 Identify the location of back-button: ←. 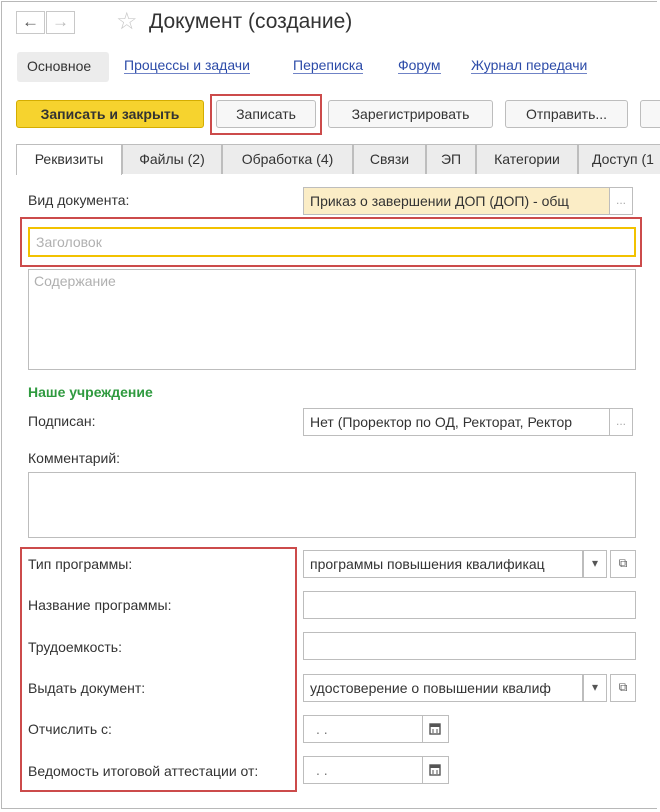
(30, 22).